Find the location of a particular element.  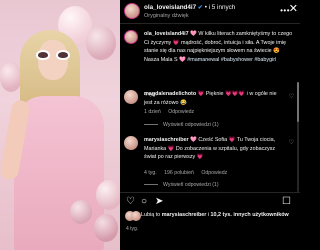

verified-icon: ✔ is located at coordinates (200, 8).